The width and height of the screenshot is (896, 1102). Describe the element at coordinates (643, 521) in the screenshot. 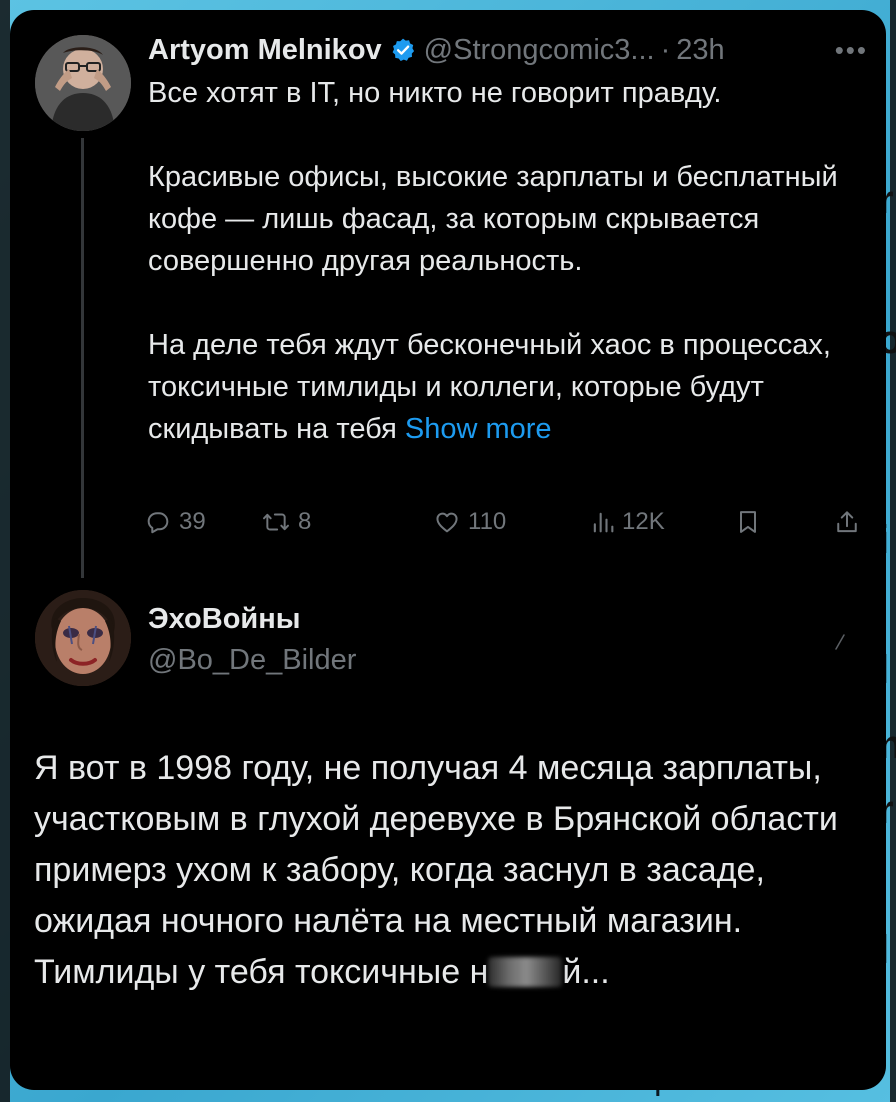

I see `views-count: 12K` at that location.